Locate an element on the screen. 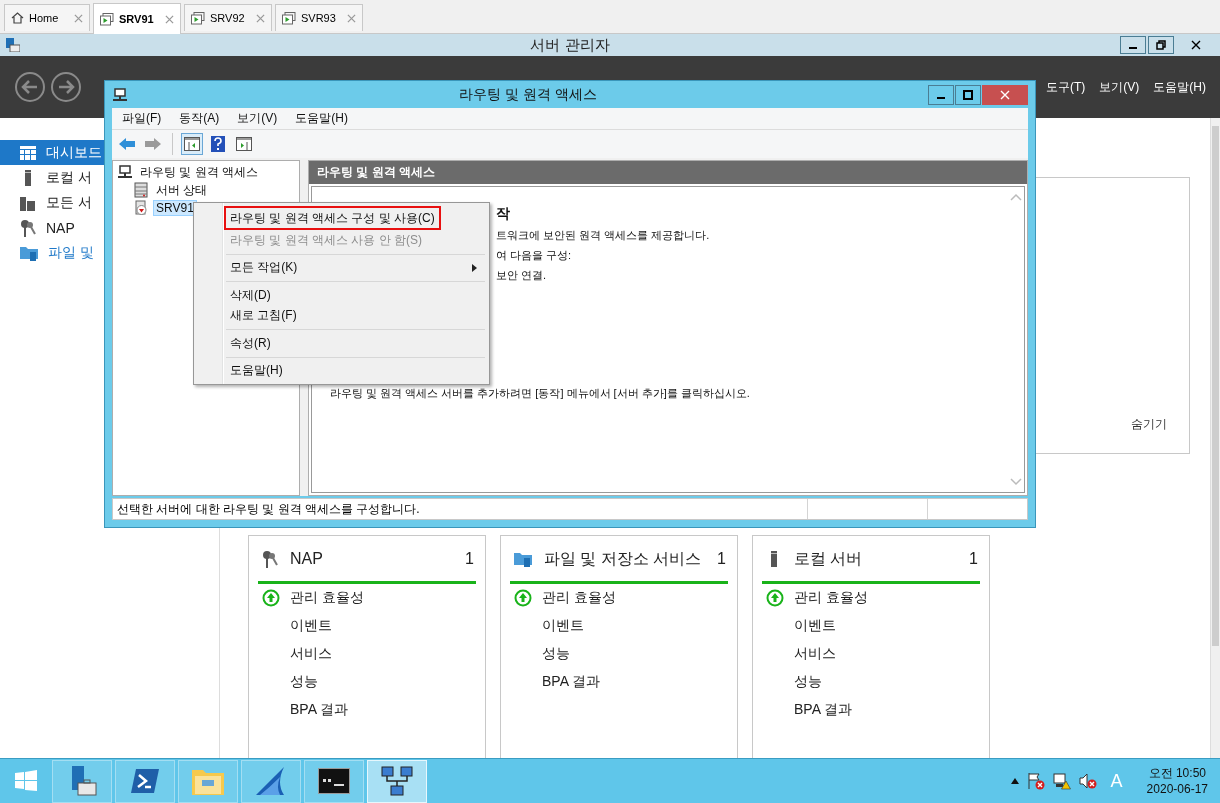 This screenshot has width=1220, height=803. status-text: 선택한 서버에 대한 라우팅 및 원격 액세스를 구성합니다. is located at coordinates (268, 509).